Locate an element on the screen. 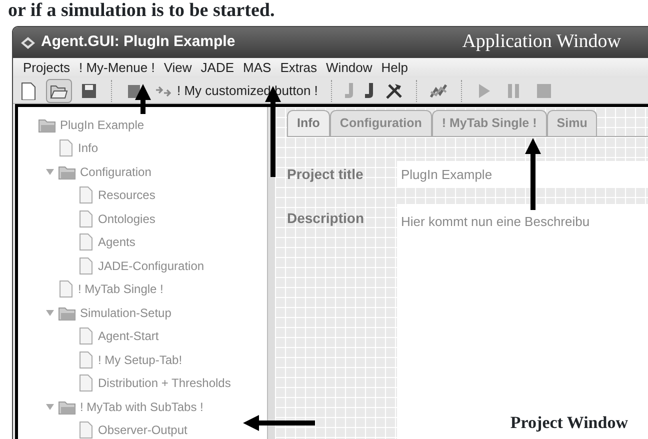 Image resolution: width=648 pixels, height=439 pixels. tree-item: Observer-Output is located at coordinates (146, 428).